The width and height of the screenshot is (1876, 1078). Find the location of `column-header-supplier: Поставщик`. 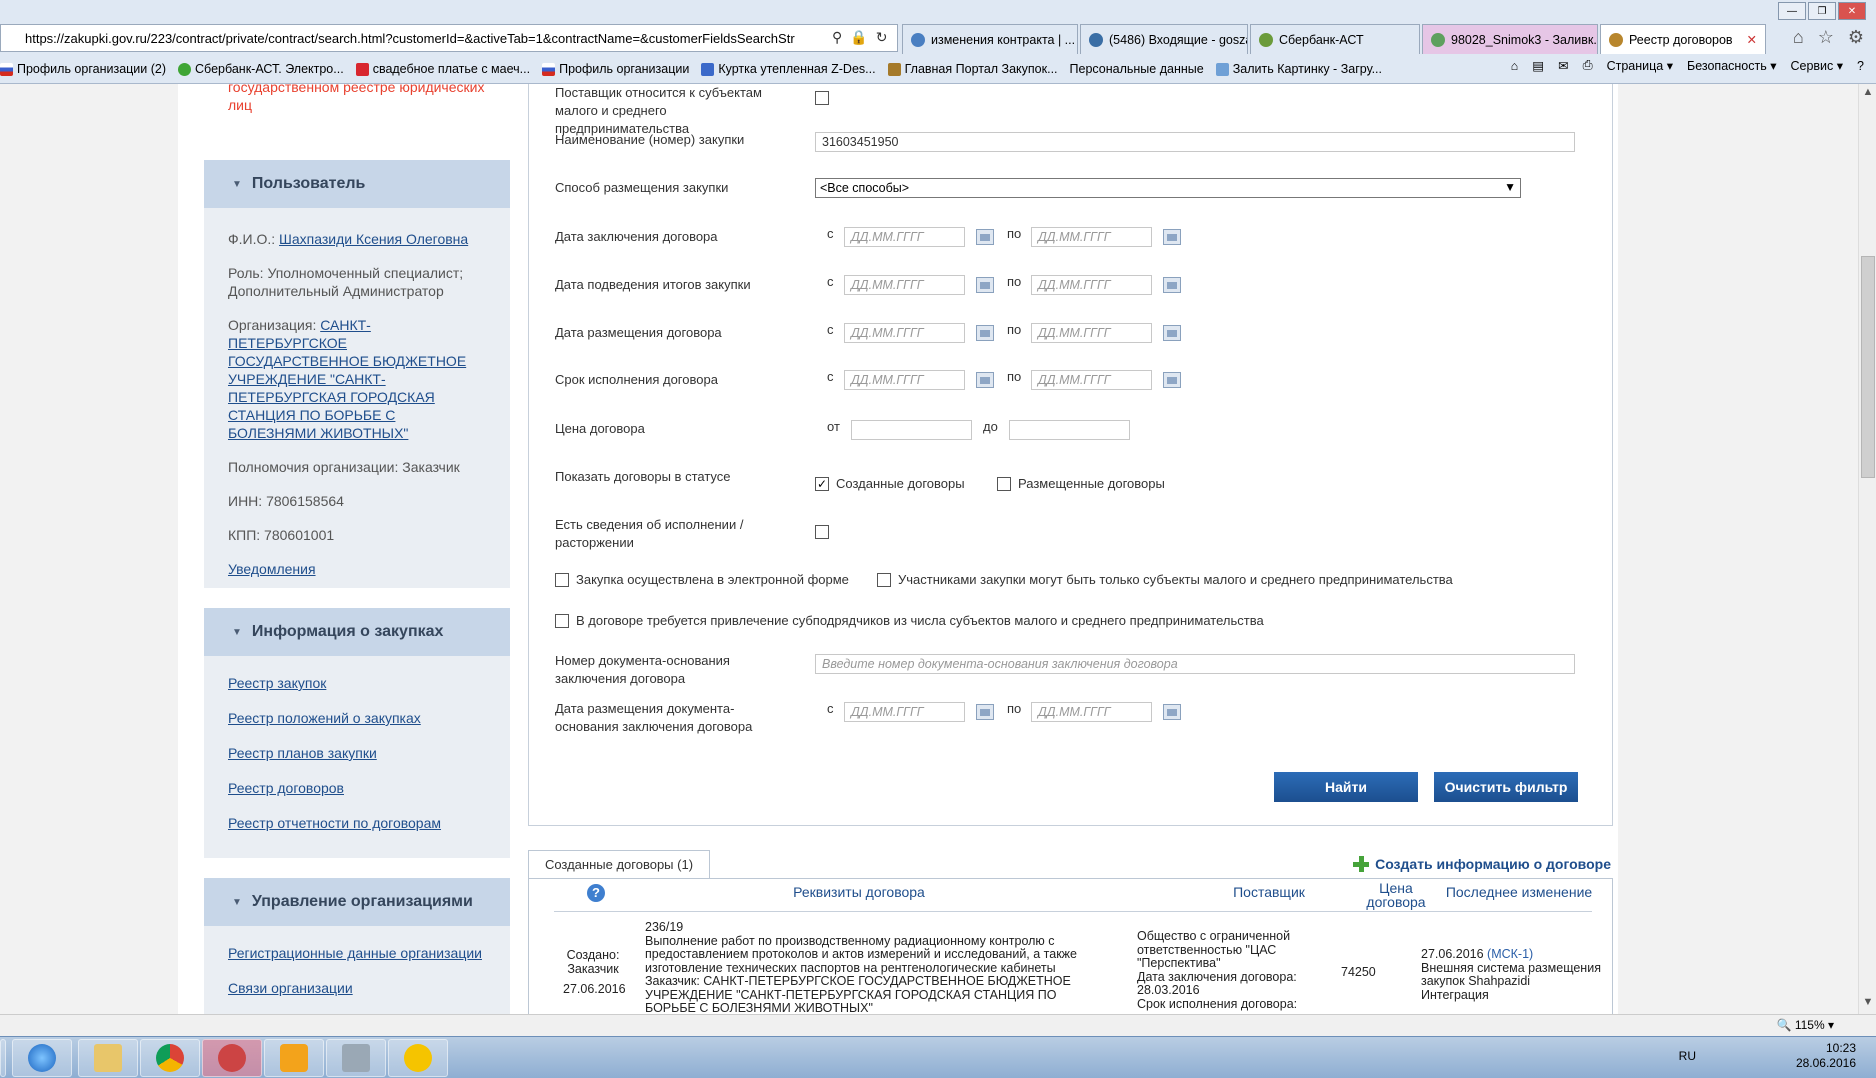

column-header-supplier: Поставщик is located at coordinates (1269, 892).